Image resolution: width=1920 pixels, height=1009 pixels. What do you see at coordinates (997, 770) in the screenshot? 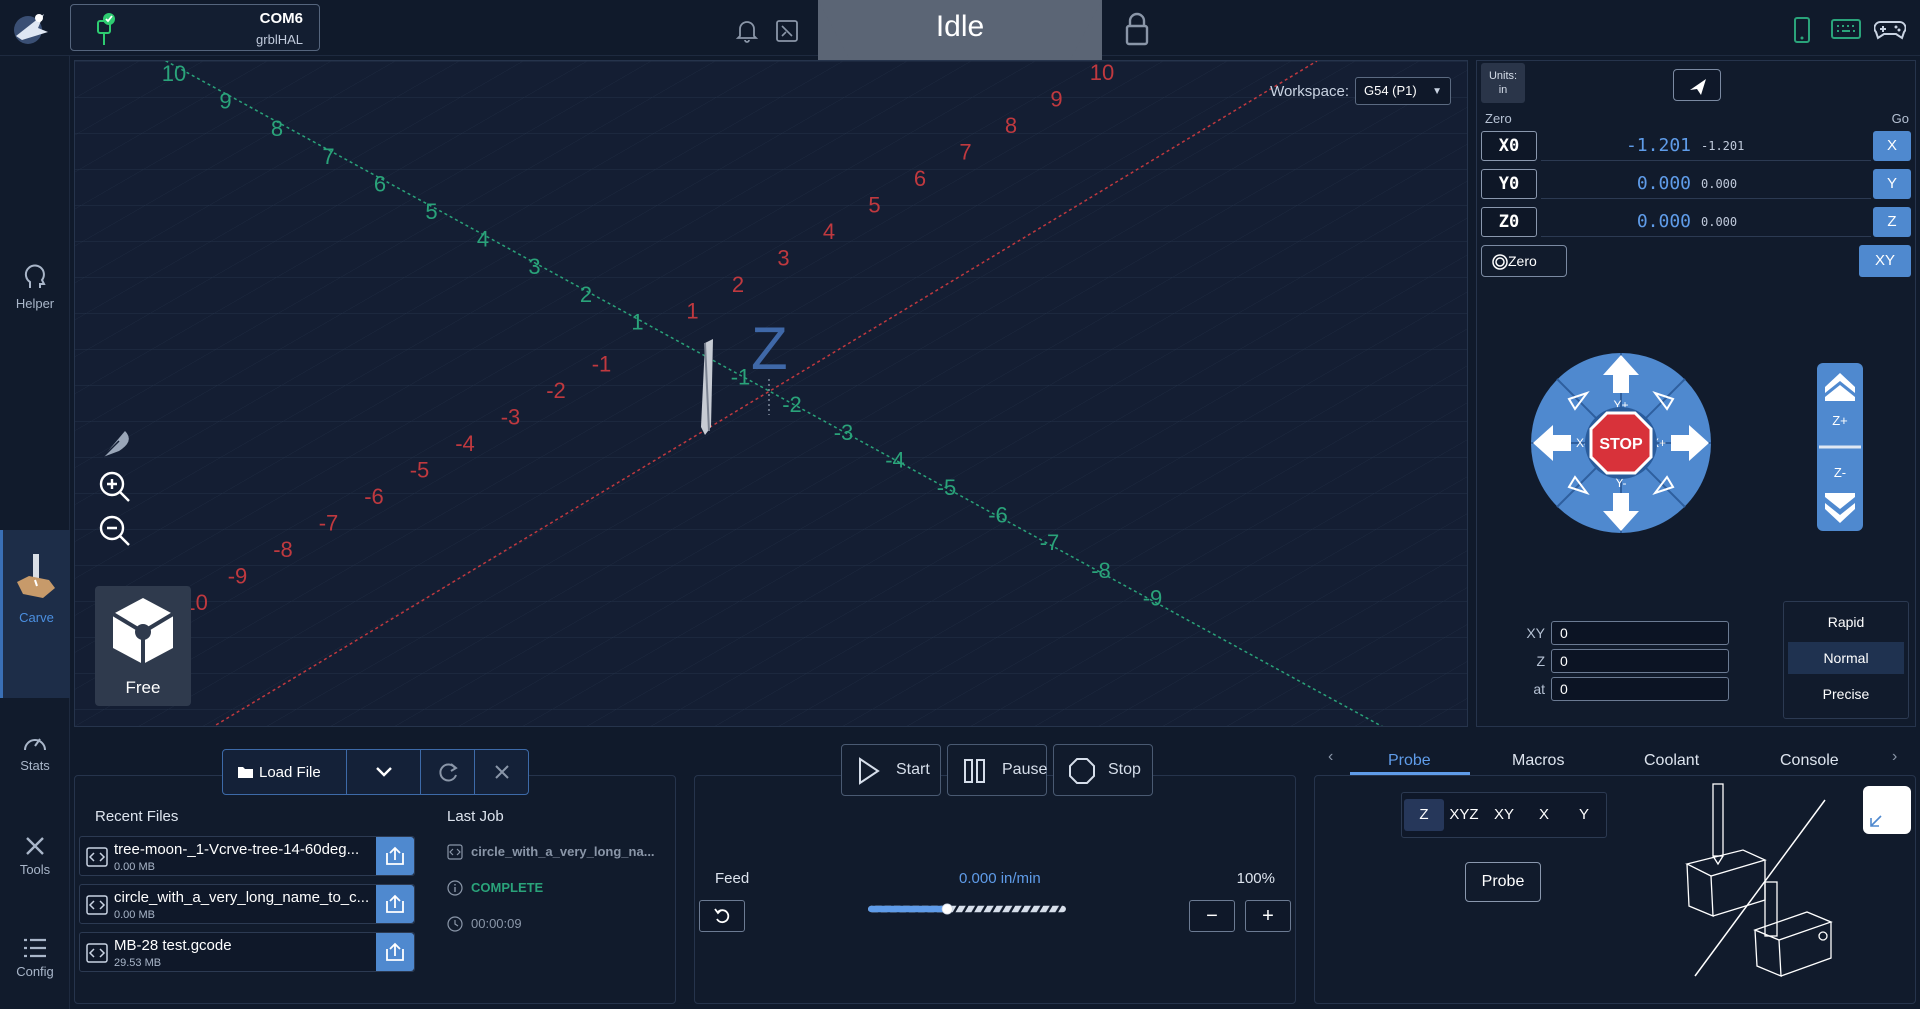
I see `pause-button: Pause` at bounding box center [997, 770].